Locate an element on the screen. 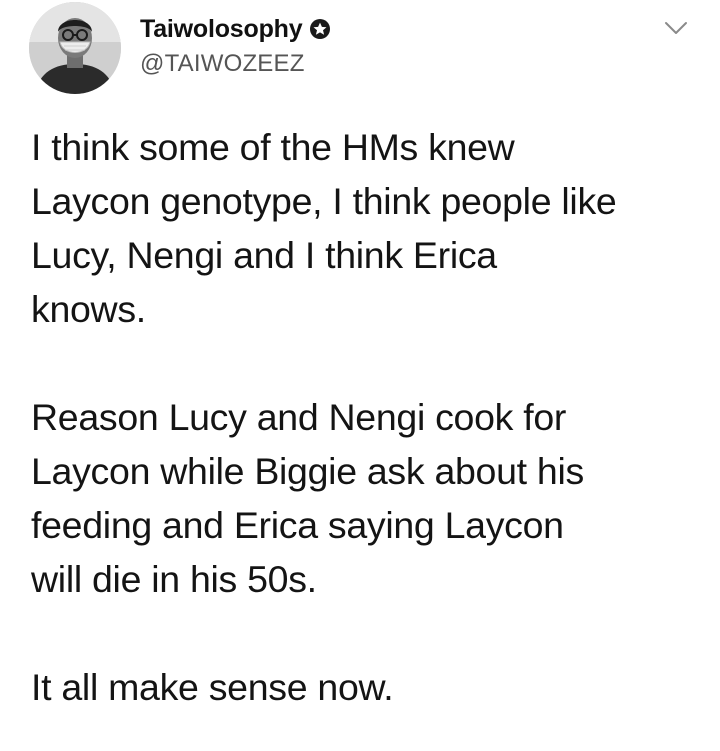  tweet-text-line: feeding and Erica saying Laycon is located at coordinates (297, 525).